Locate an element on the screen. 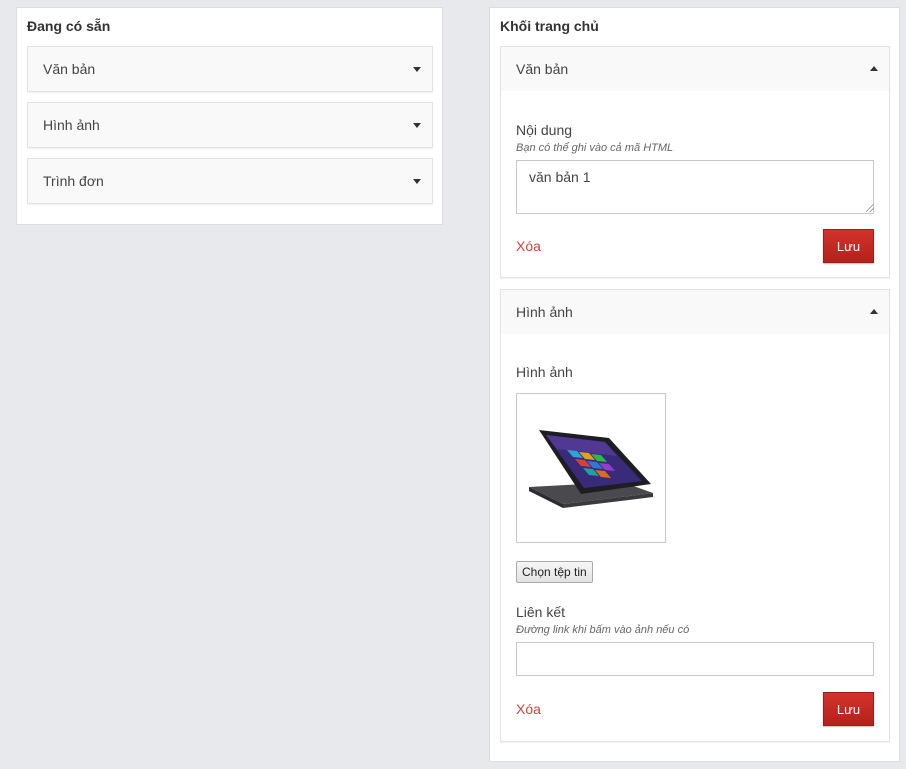 The height and width of the screenshot is (769, 906). laptop-image is located at coordinates (591, 469).